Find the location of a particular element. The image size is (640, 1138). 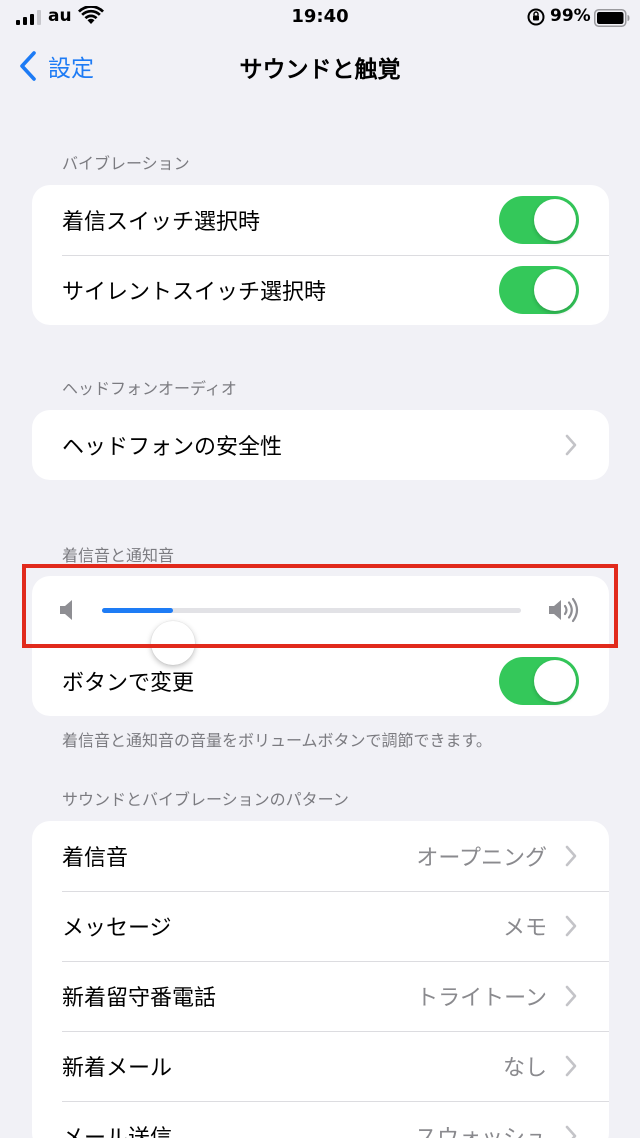

silent-switch-vibration-toggle is located at coordinates (539, 290).